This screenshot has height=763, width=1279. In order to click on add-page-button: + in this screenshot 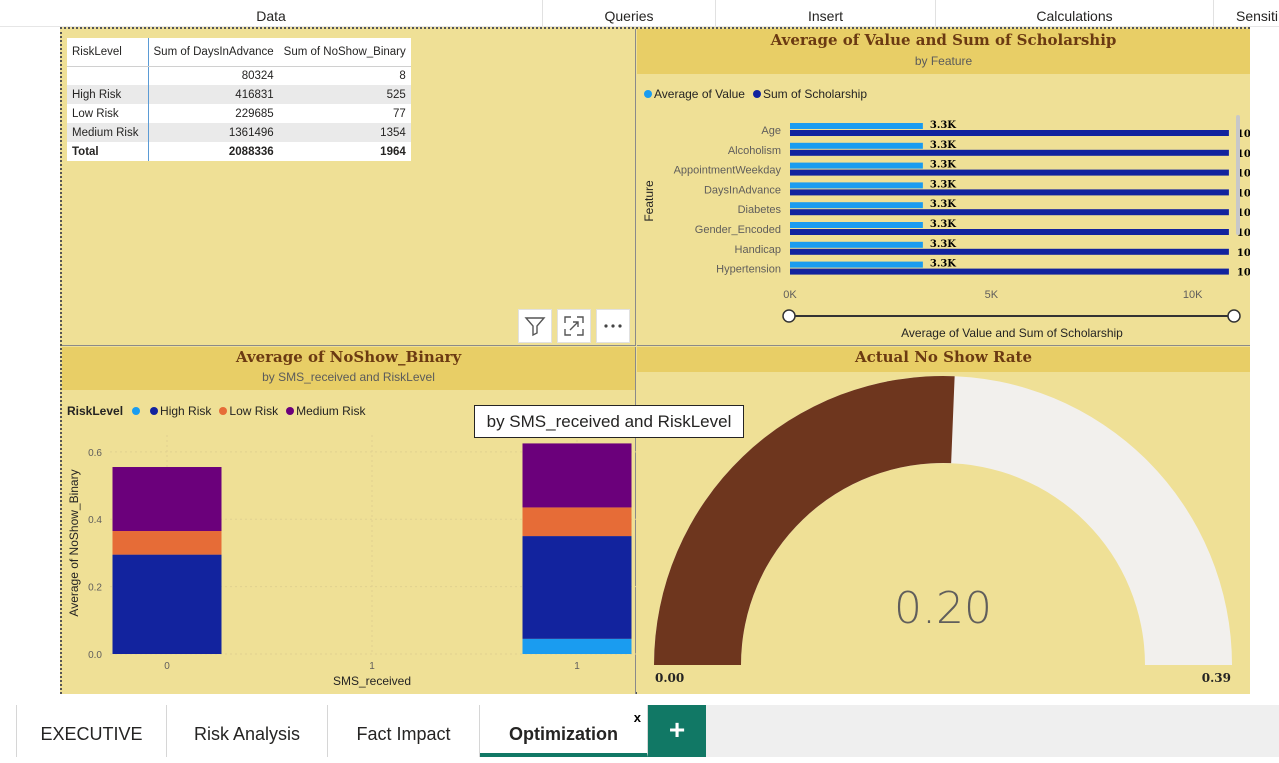, I will do `click(677, 731)`.